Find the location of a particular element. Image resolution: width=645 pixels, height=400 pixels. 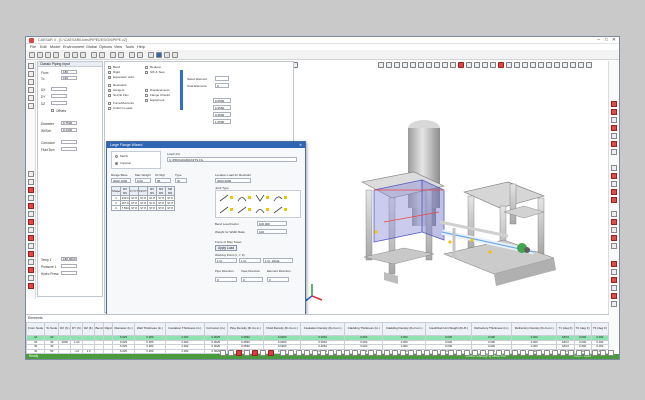

plot-icon is located at coordinates (175, 55).